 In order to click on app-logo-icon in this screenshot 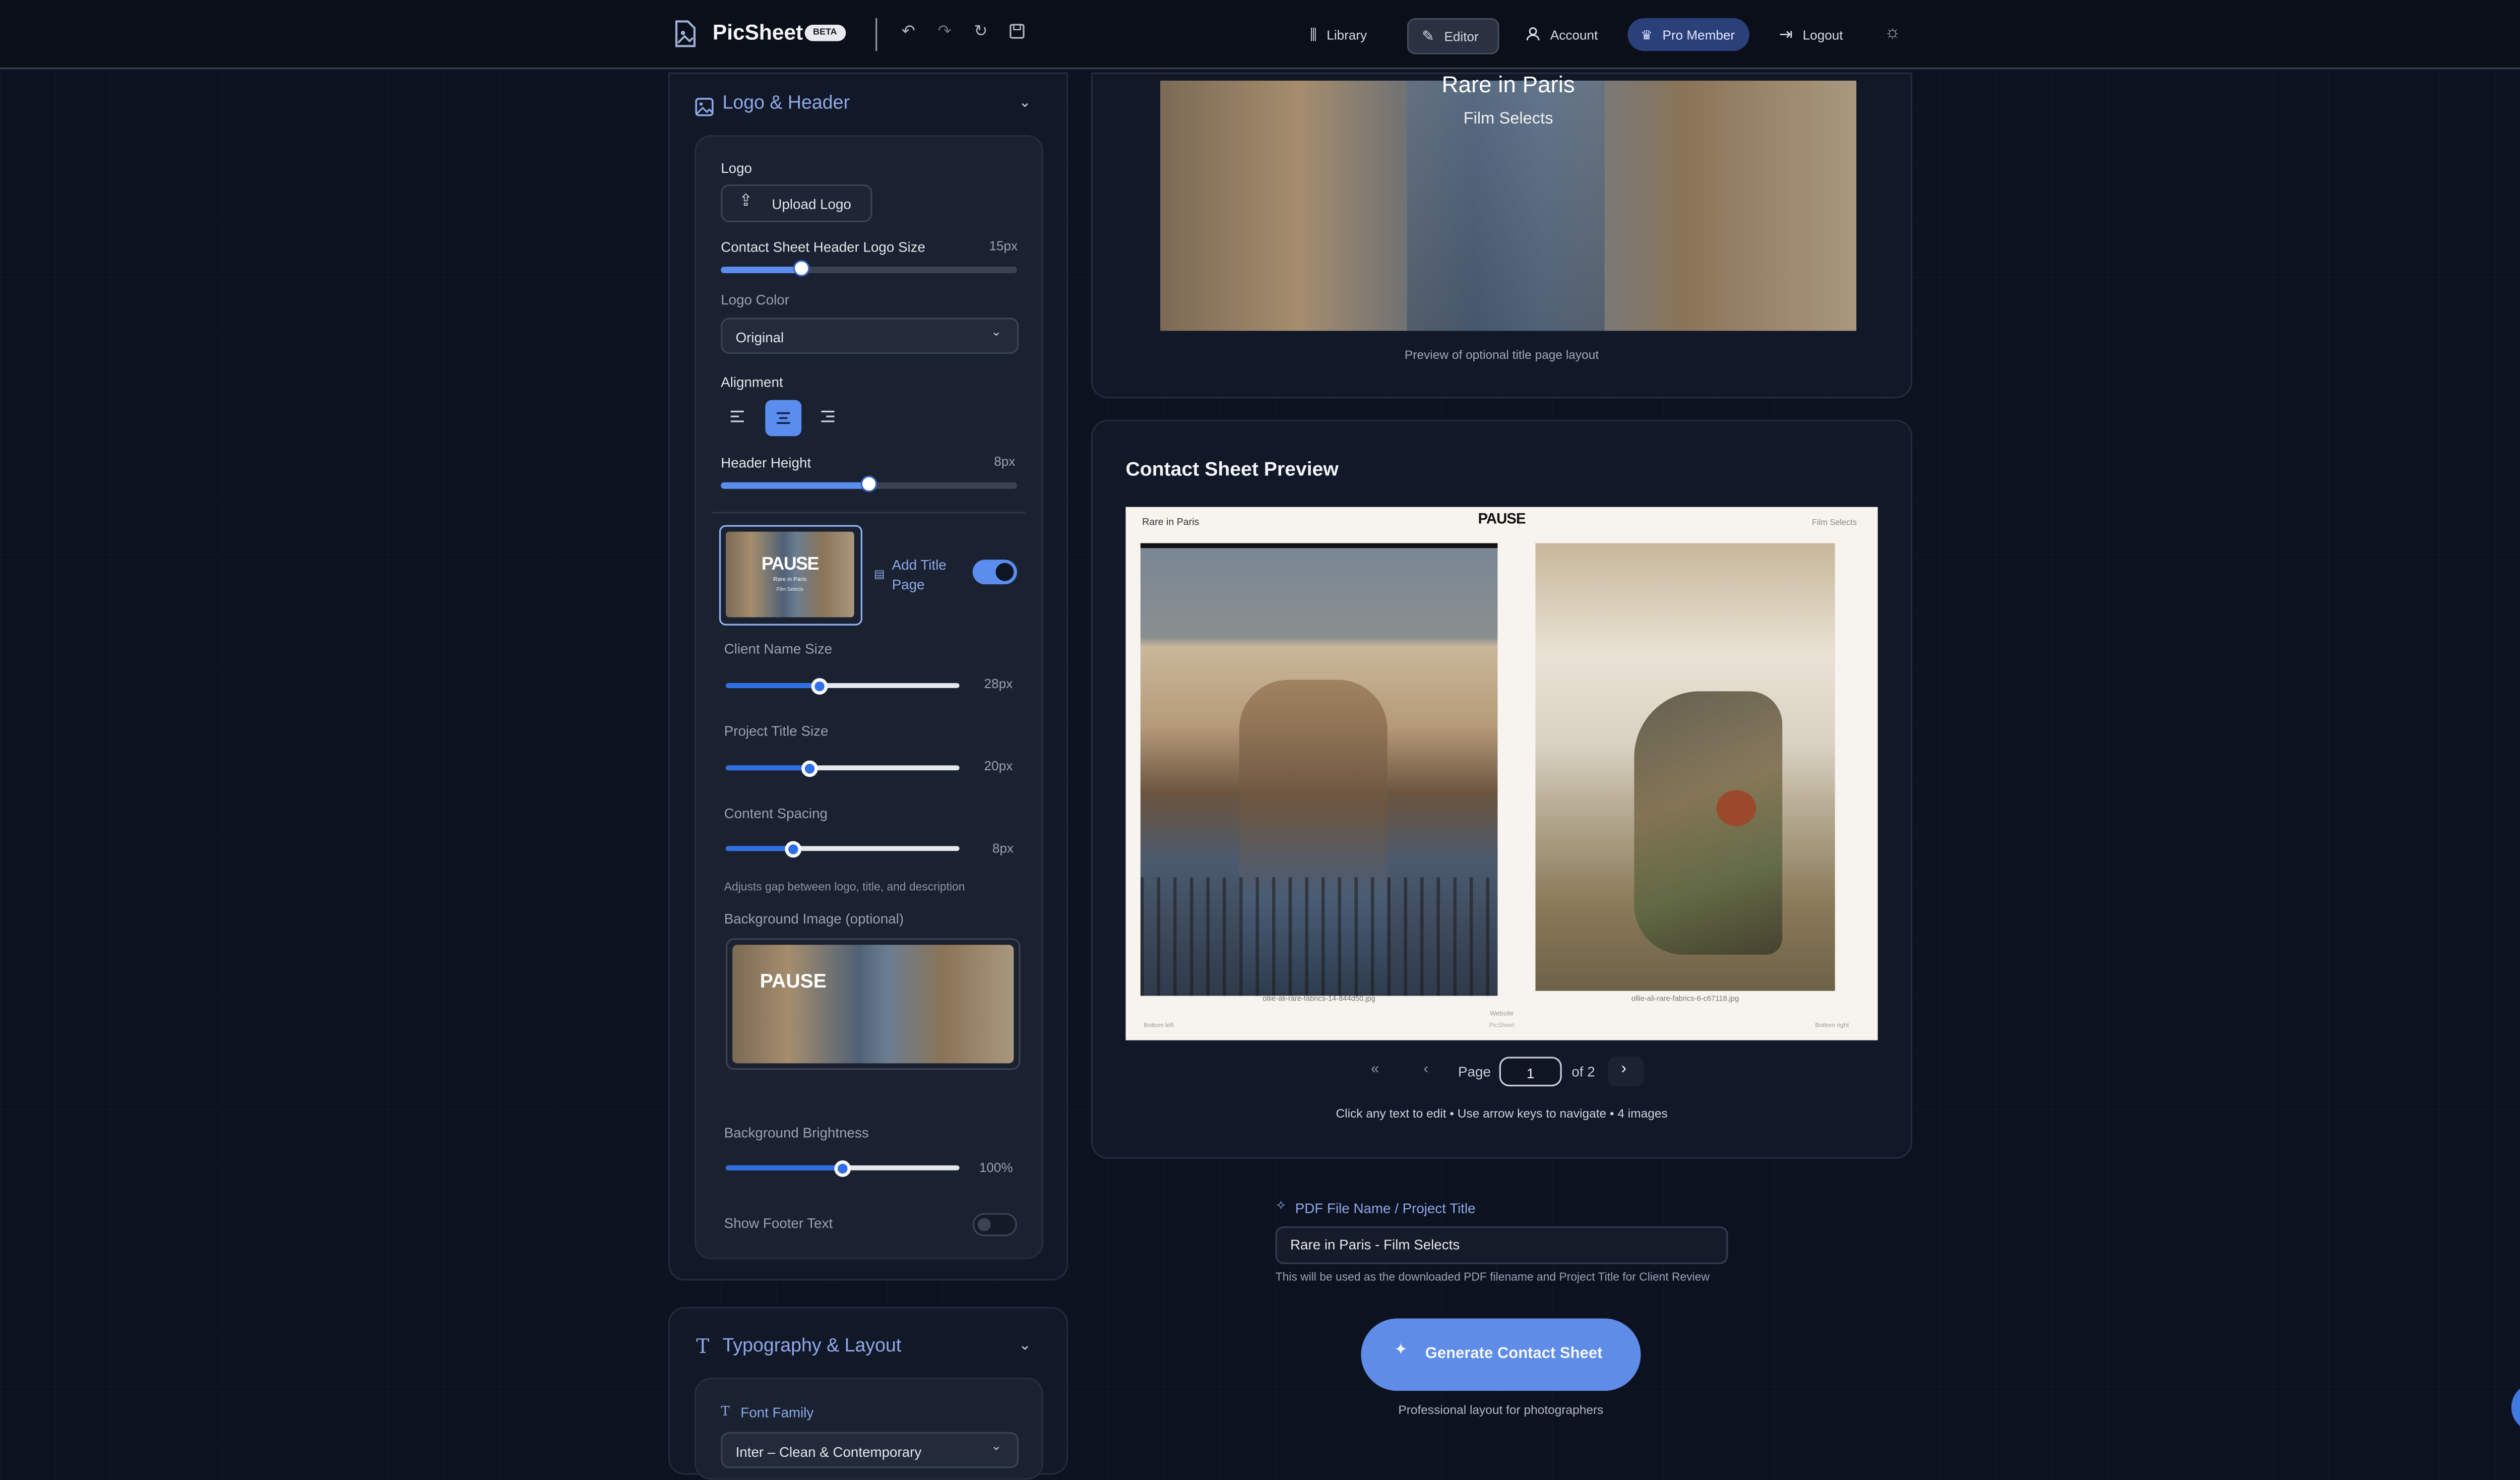, I will do `click(685, 34)`.